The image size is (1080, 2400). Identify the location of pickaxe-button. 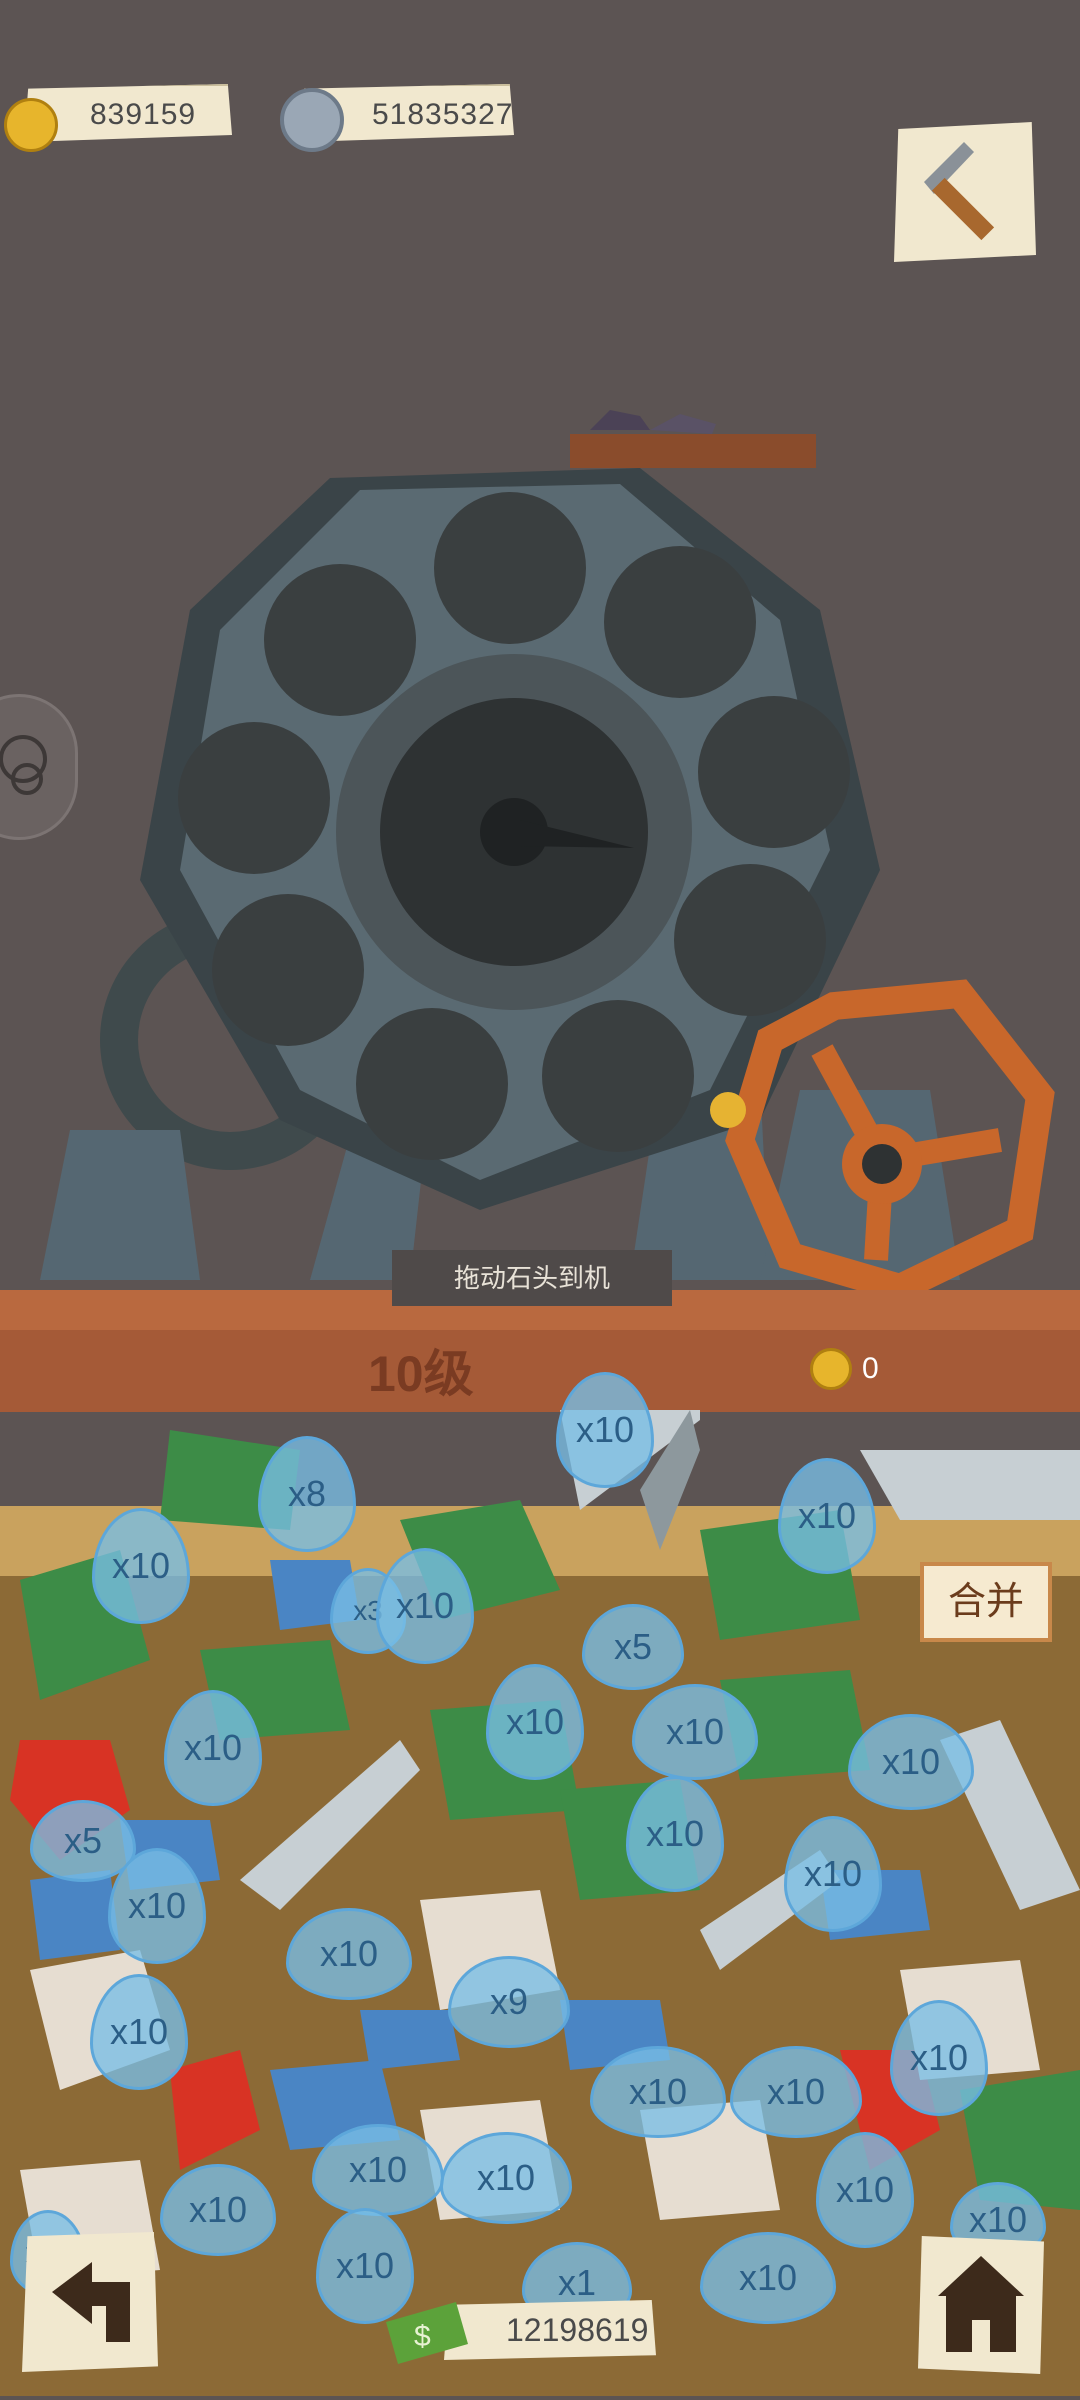
(965, 192).